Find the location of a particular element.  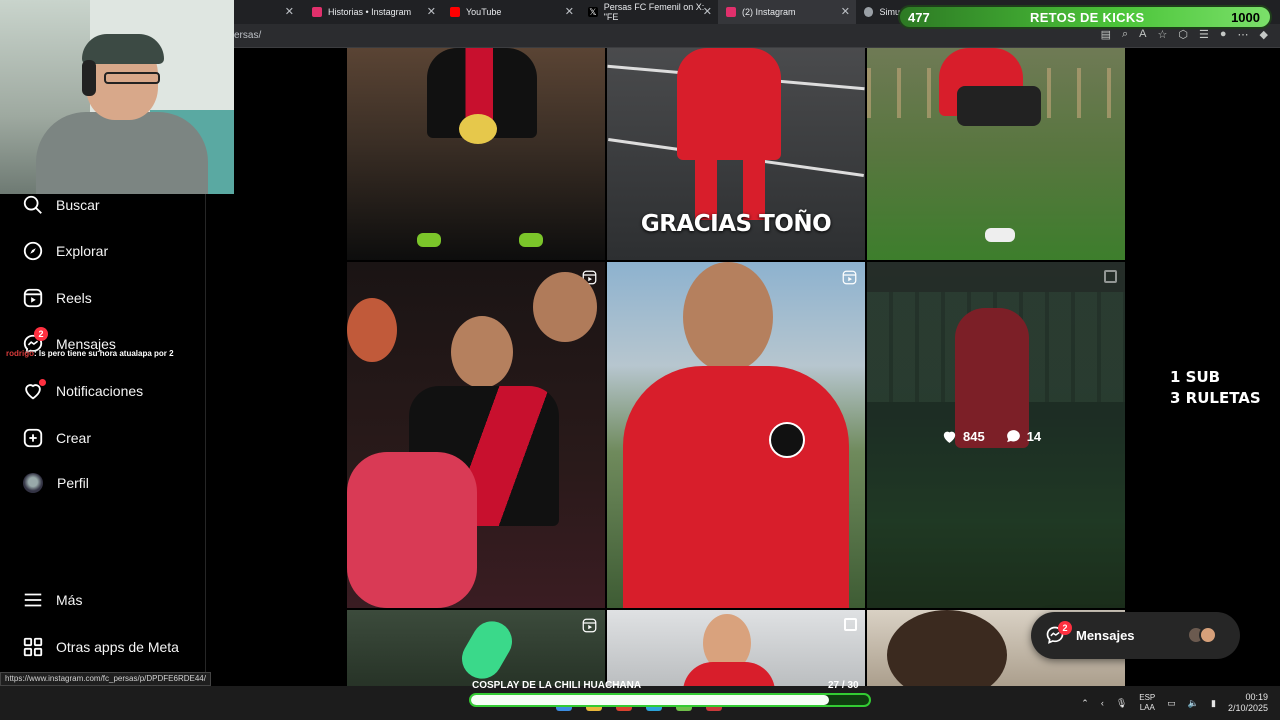

url-text: ersas/ is located at coordinates (247, 35).